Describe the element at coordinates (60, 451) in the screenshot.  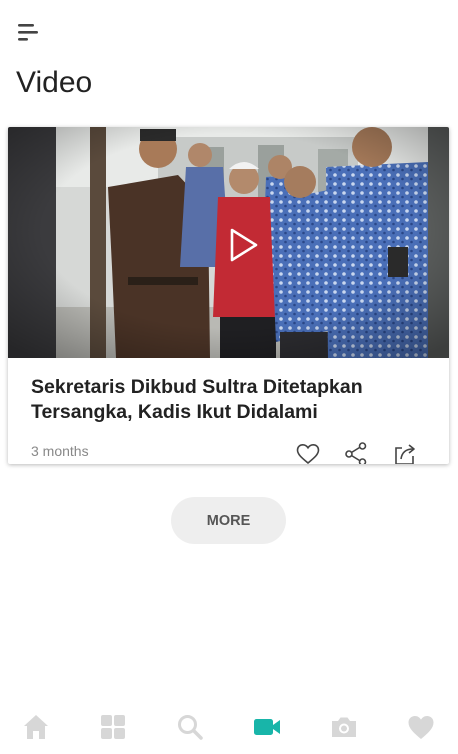
I see `timestamp: 3 months` at that location.